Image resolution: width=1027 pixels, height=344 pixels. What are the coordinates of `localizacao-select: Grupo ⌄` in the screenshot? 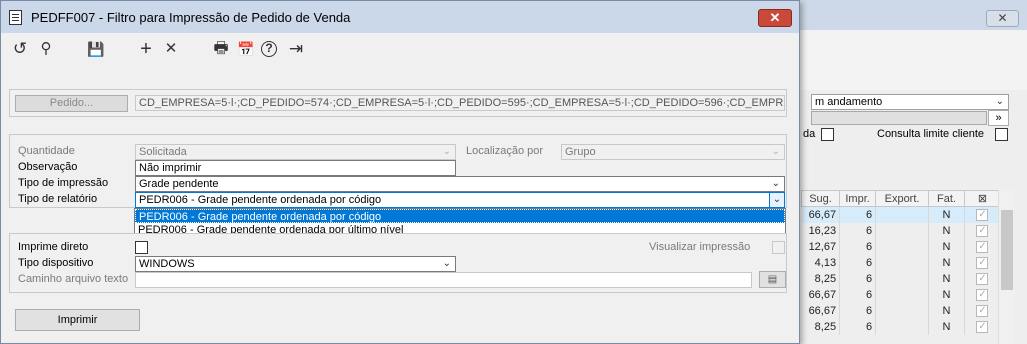 It's located at (673, 152).